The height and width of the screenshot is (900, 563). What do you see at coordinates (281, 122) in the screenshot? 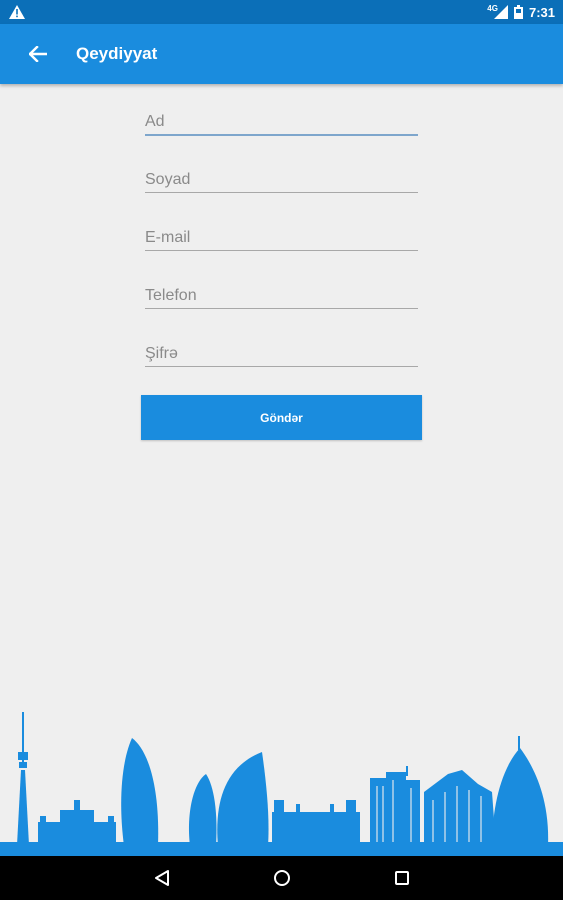
I see `first-name-input` at bounding box center [281, 122].